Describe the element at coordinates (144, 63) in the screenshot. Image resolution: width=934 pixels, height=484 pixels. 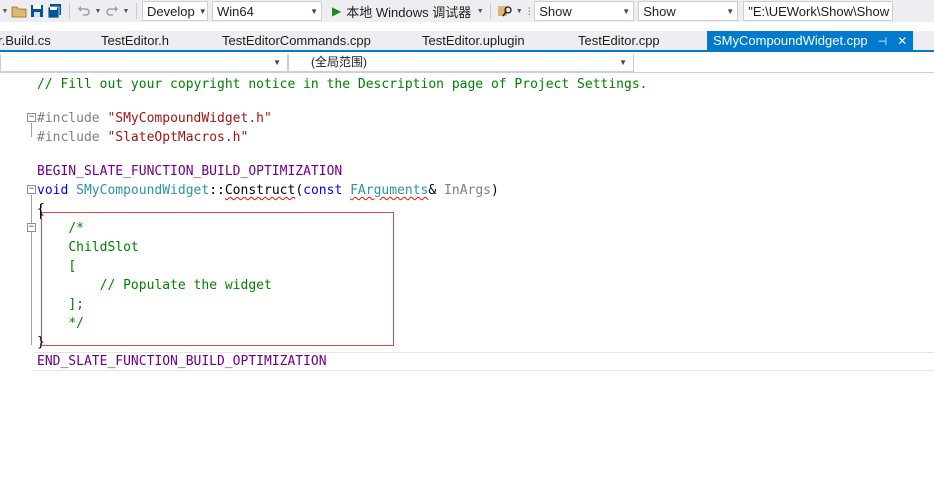
I see `project-scope-select: ▼` at that location.